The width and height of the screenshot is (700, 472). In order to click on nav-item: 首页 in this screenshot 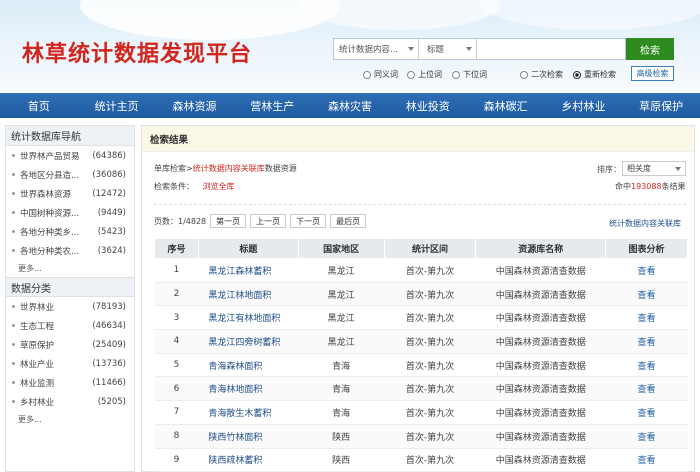, I will do `click(39, 105)`.